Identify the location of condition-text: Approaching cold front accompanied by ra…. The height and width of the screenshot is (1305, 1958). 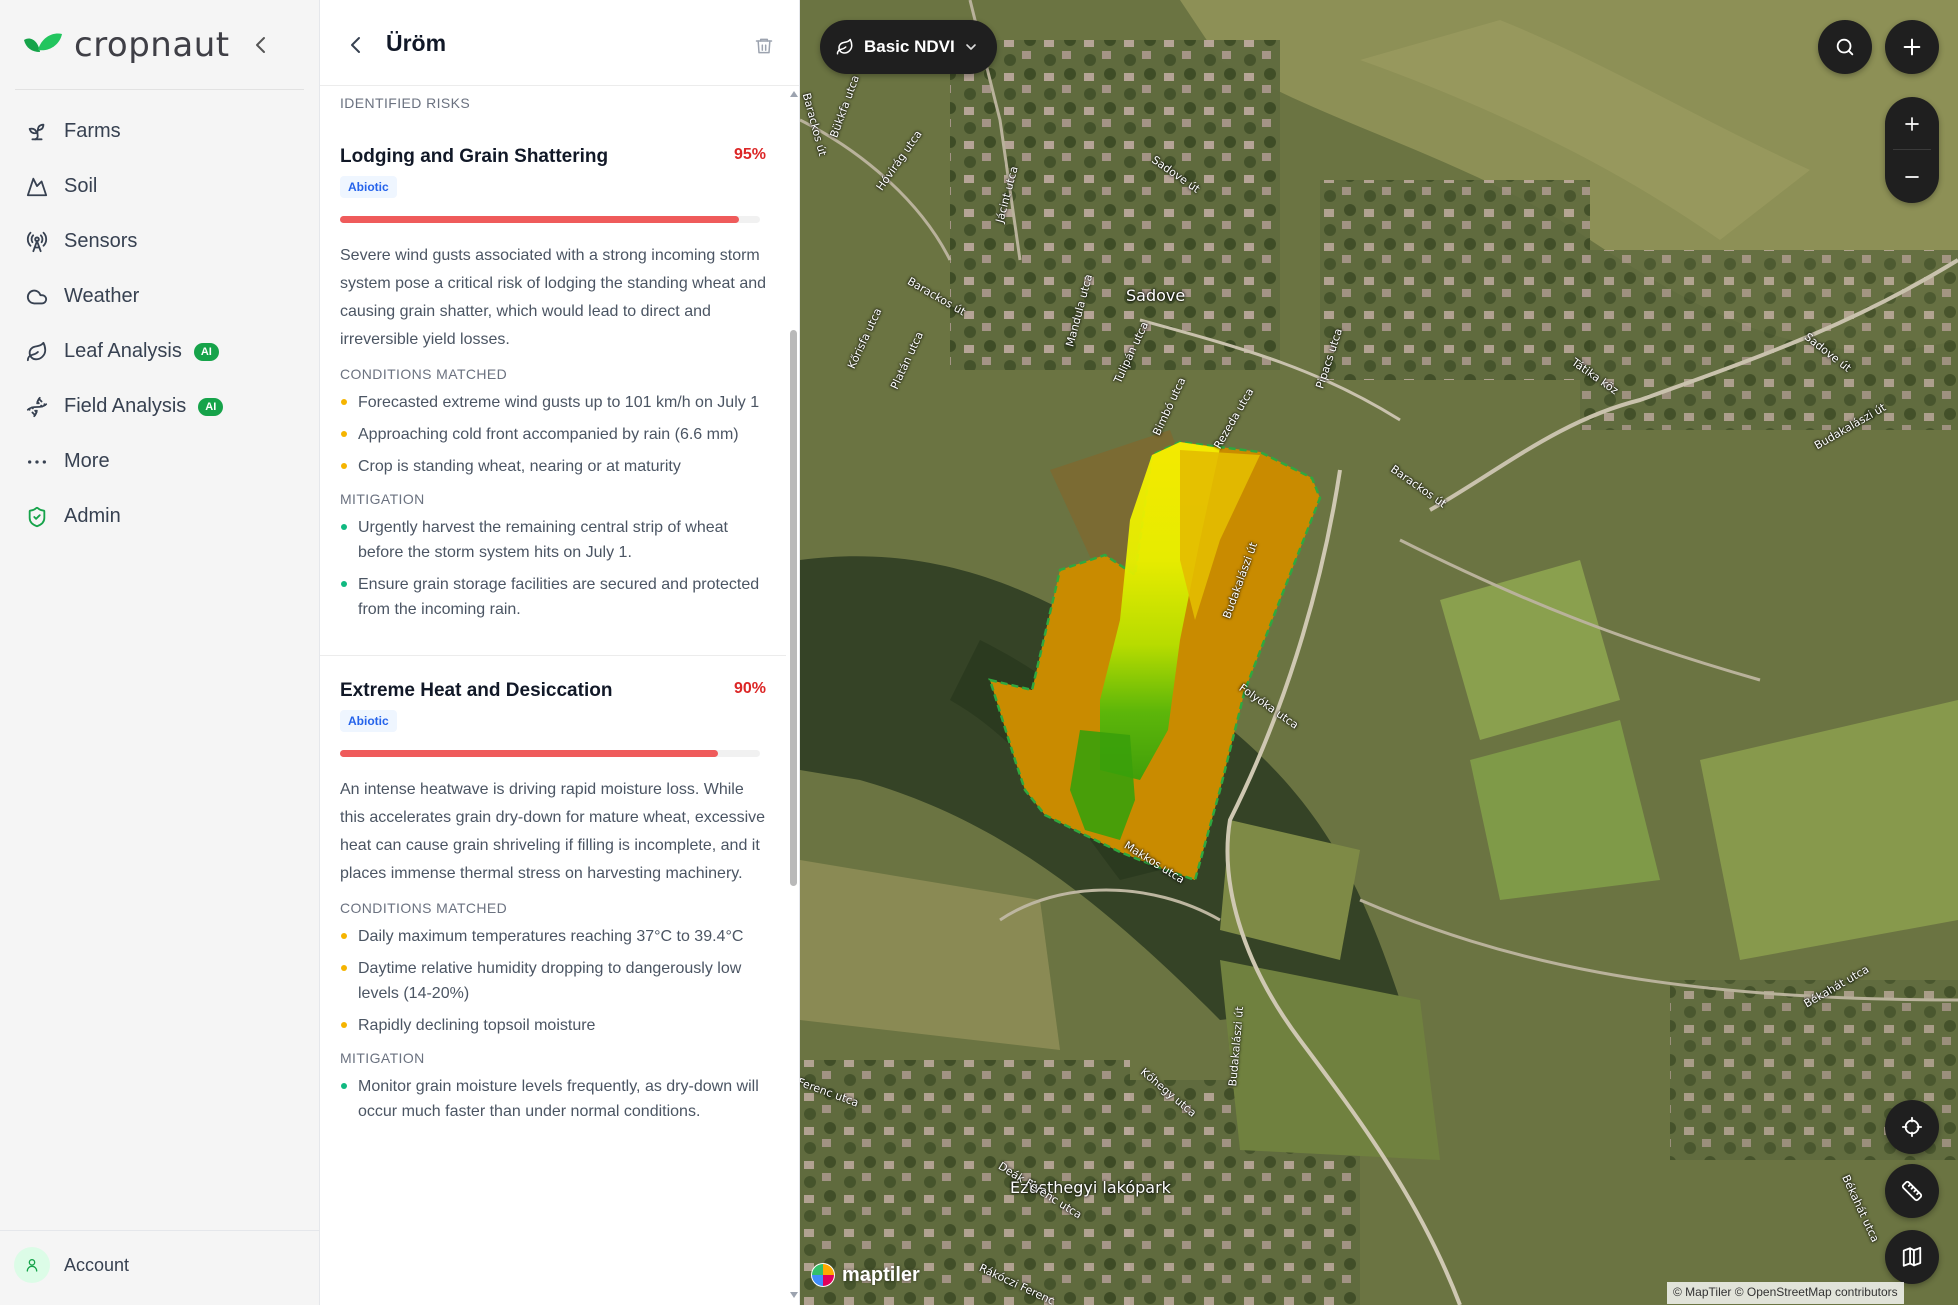
(548, 434).